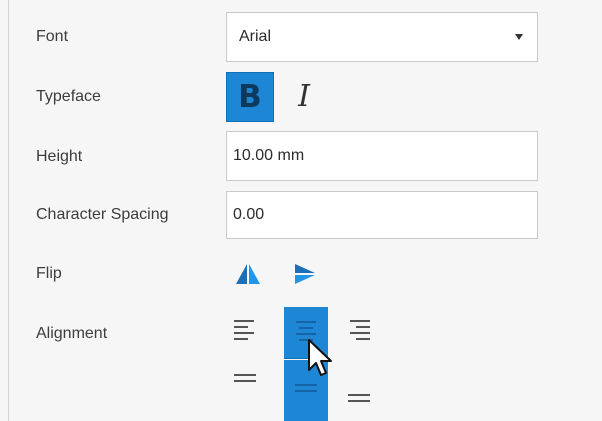  I want to click on flip-vertical-icon, so click(305, 274).